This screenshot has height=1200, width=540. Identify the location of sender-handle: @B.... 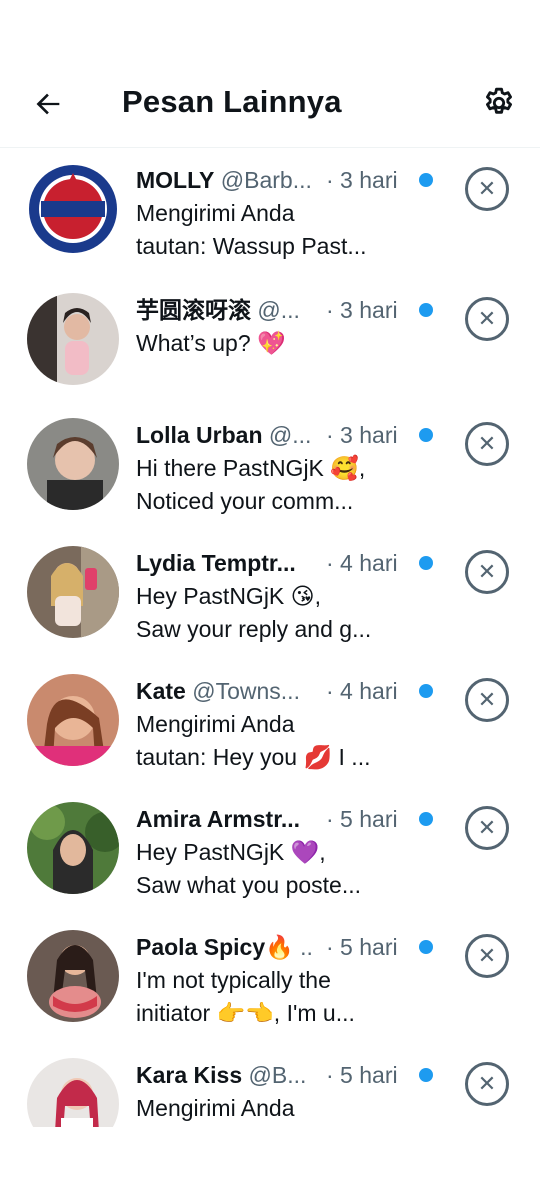
(277, 1075).